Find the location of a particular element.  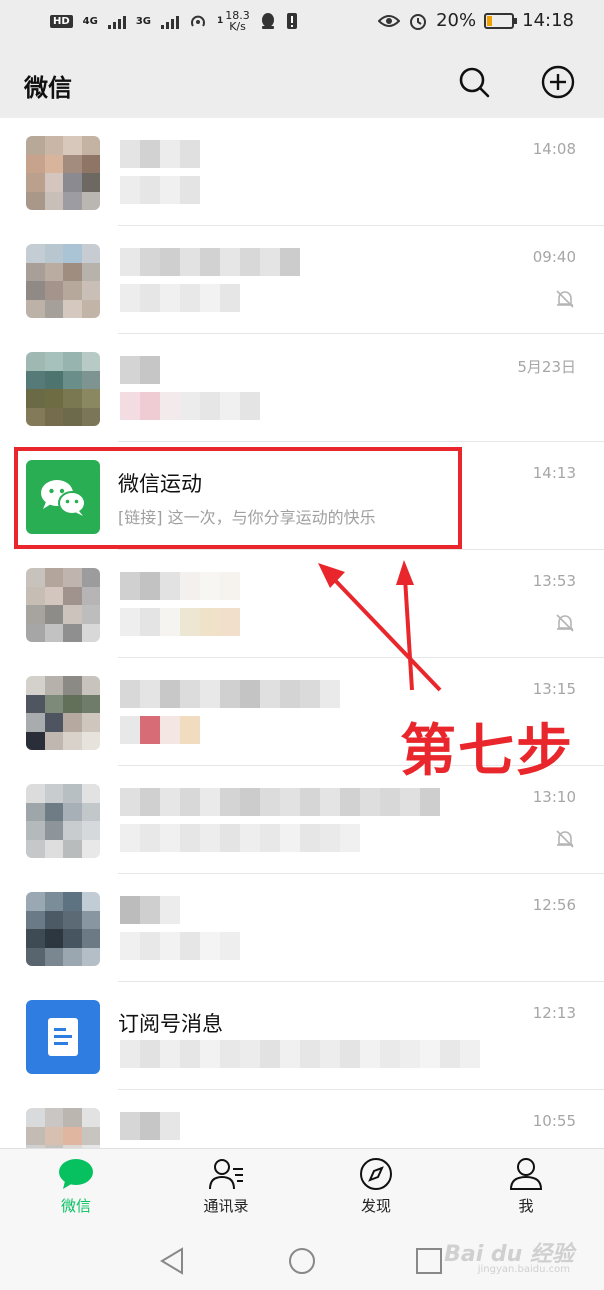

signal-3g-label: 3G is located at coordinates (143, 21).